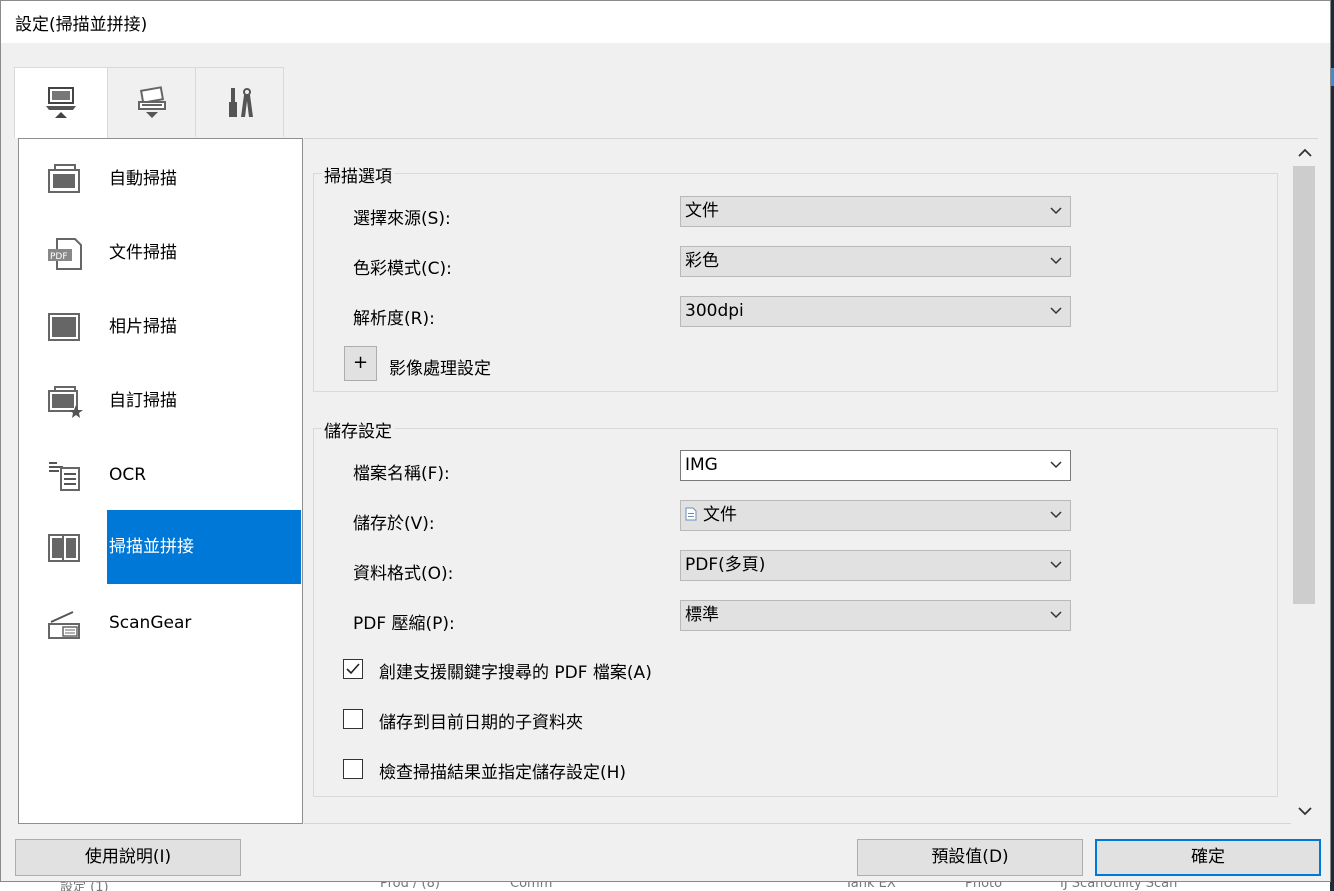 The height and width of the screenshot is (891, 1334). What do you see at coordinates (875, 515) in the screenshot?
I see `save-in-select: 文件` at bounding box center [875, 515].